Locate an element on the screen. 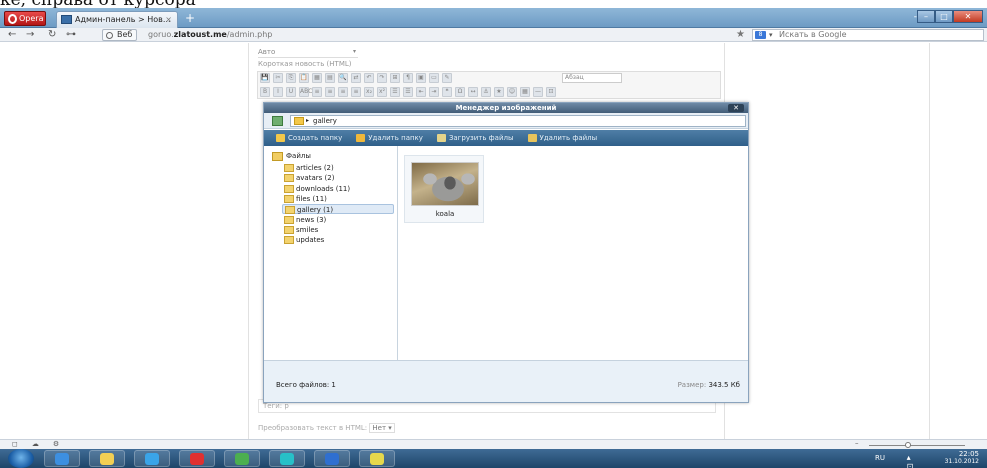  editor-tool-button: ↷ is located at coordinates (382, 78).